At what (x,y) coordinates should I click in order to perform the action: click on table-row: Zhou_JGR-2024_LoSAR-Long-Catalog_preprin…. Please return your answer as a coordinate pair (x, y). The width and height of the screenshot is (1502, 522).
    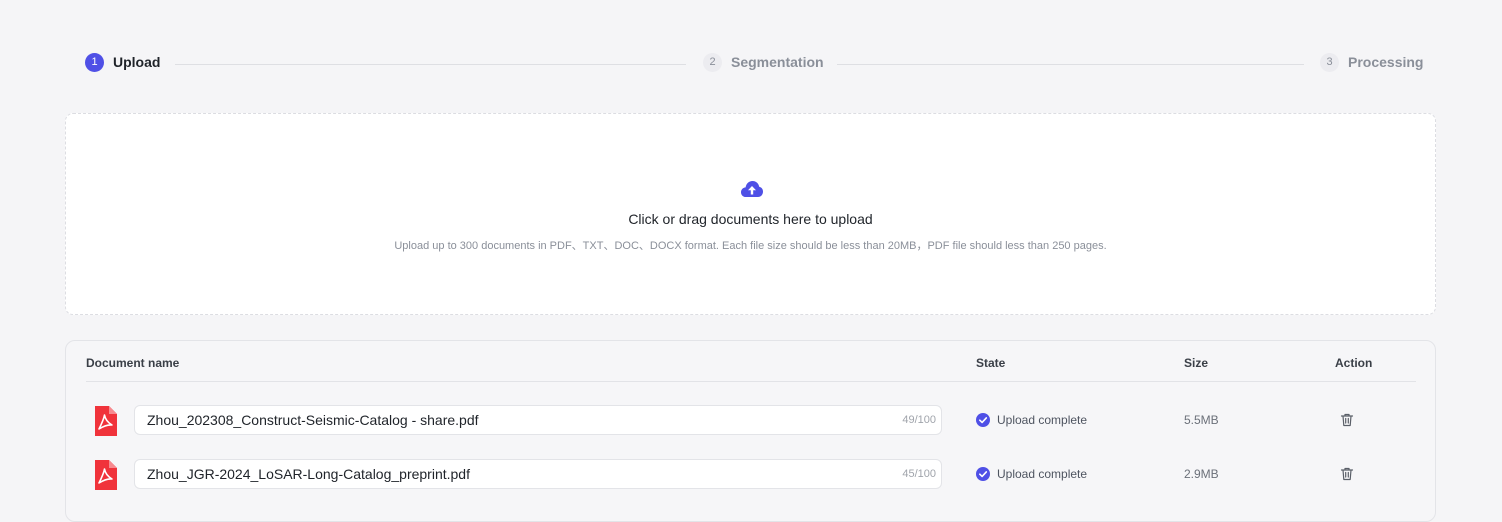
    Looking at the image, I should click on (750, 475).